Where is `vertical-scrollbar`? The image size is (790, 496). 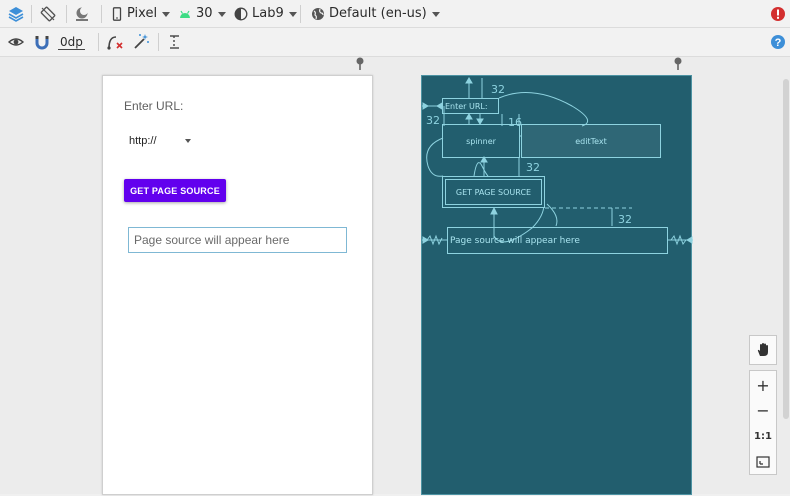
vertical-scrollbar is located at coordinates (786, 249).